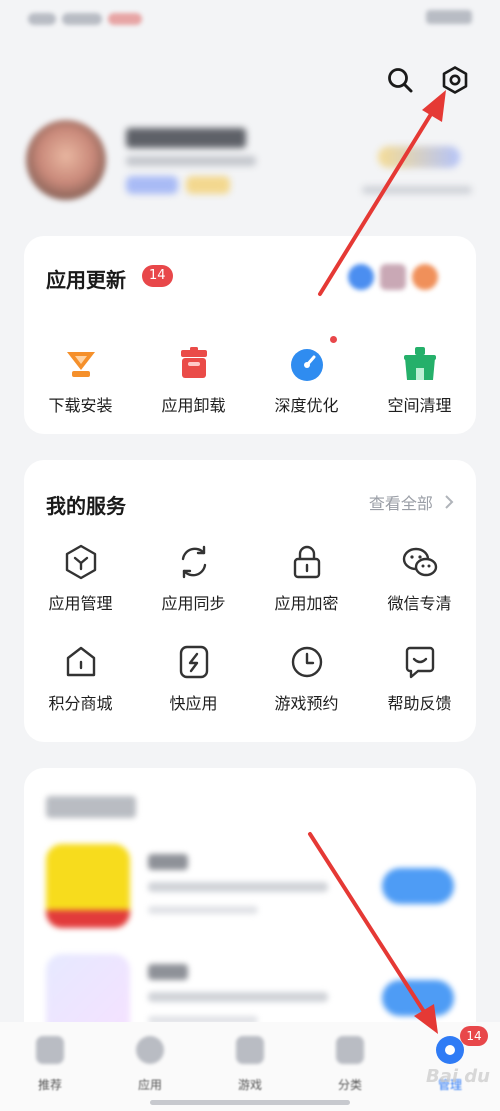 This screenshot has width=500, height=1111. I want to click on download-install-label: 下载安装, so click(80, 405).